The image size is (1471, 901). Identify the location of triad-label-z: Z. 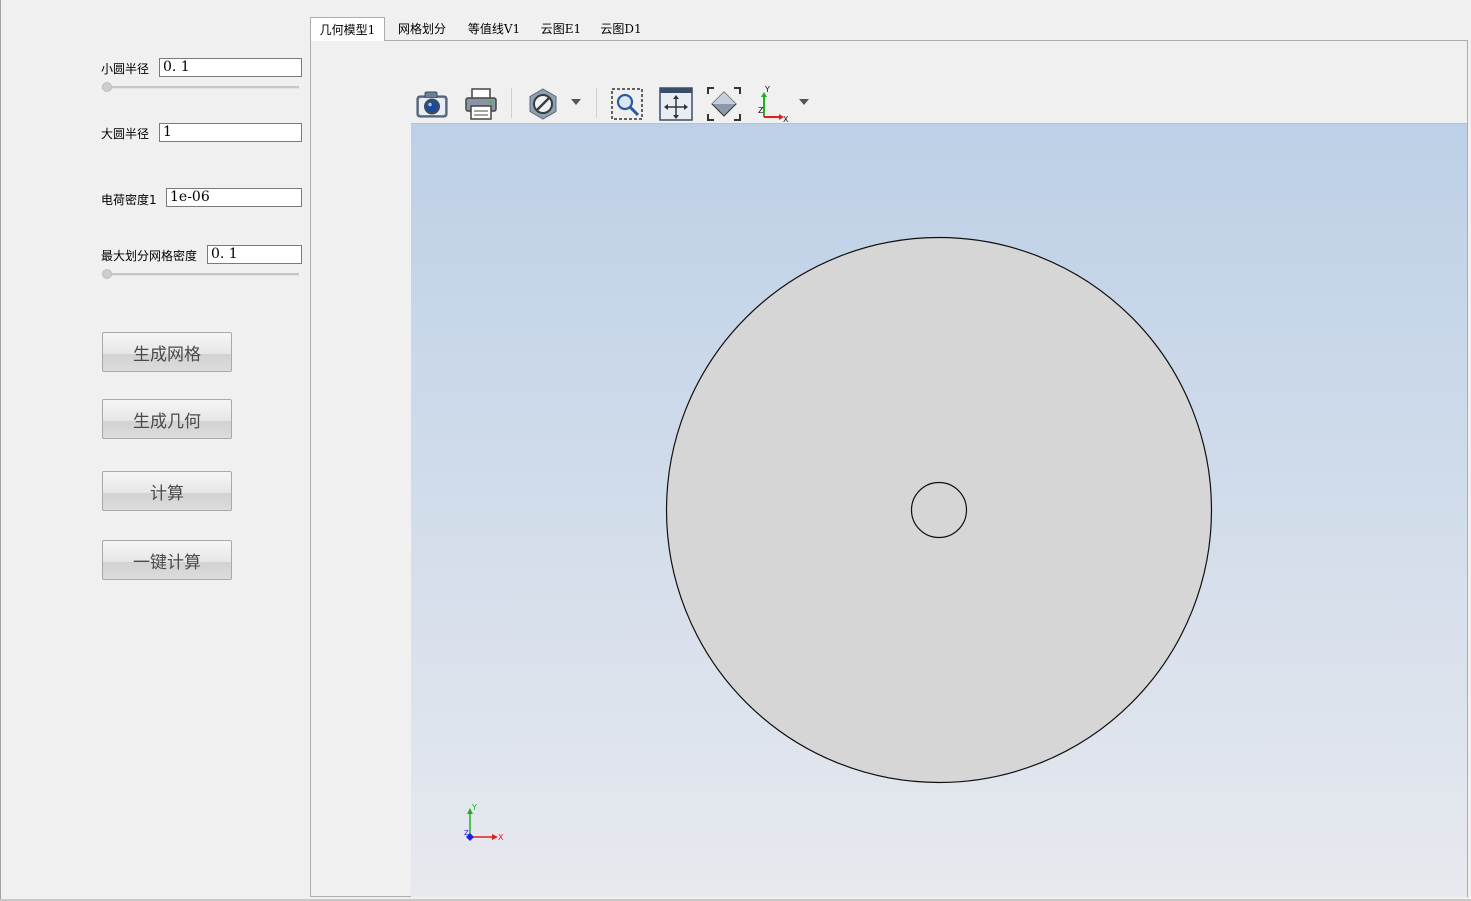
(466, 833).